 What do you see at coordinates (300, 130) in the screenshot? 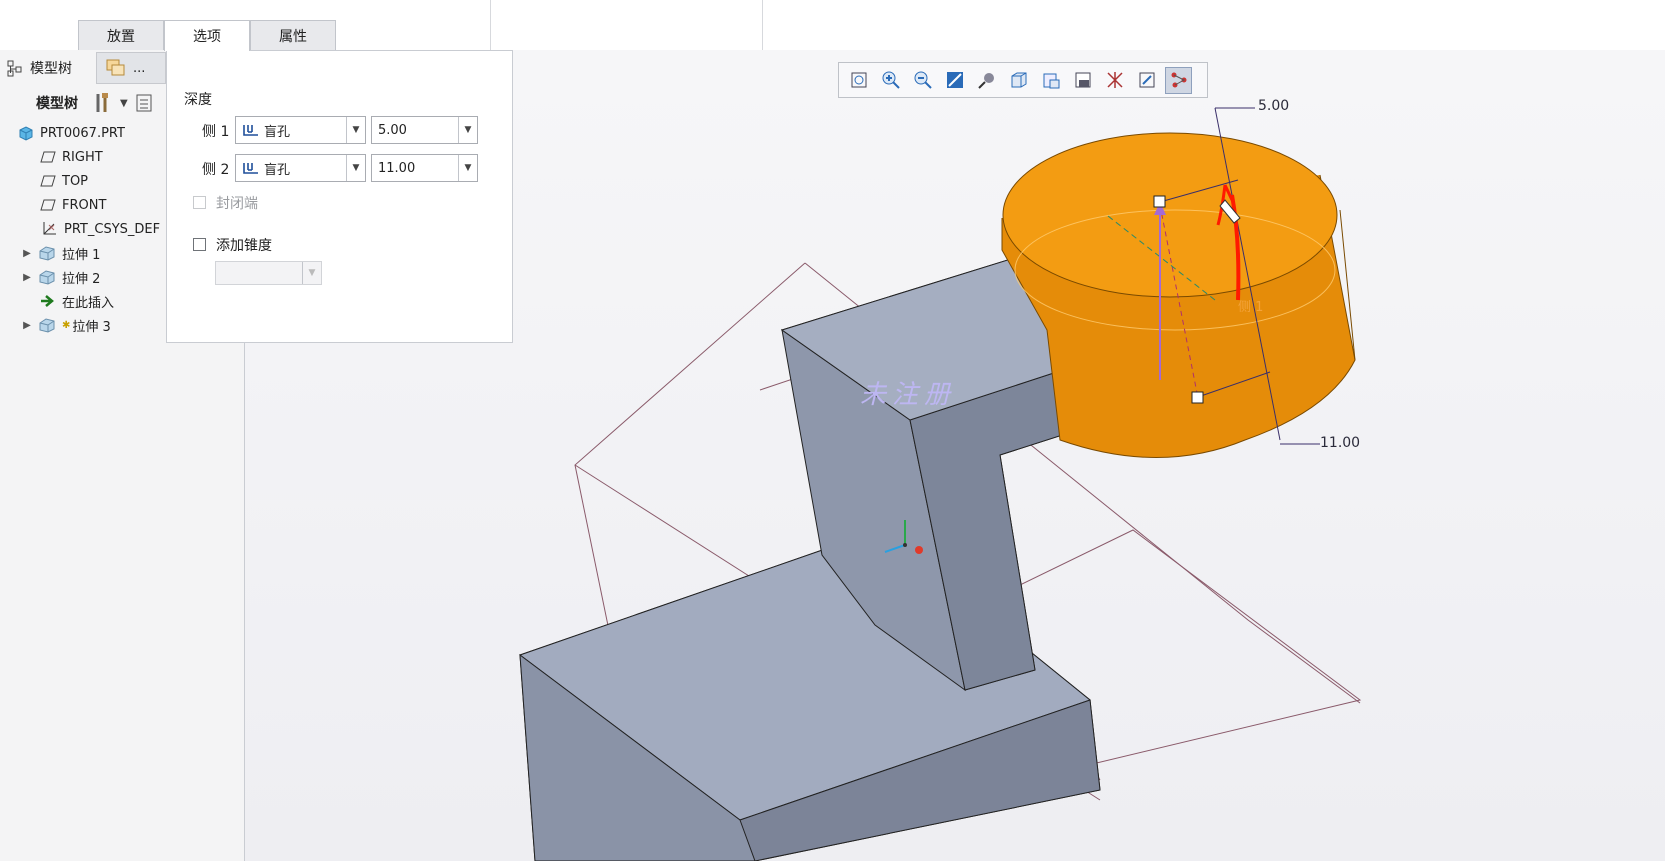
I see `side1-depth-type-select: 盲孔 ▼` at bounding box center [300, 130].